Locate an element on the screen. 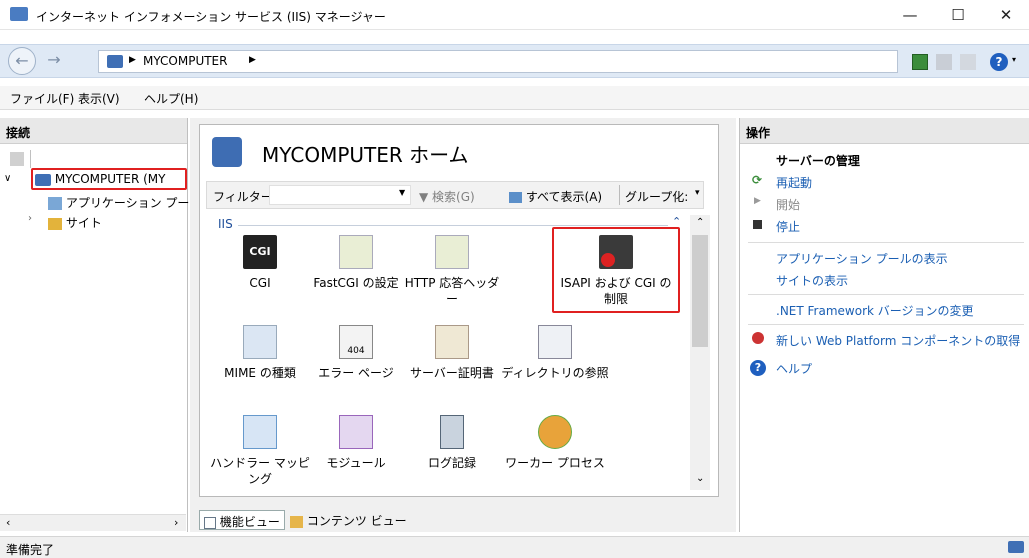  tab-features-view: 機能ビュー is located at coordinates (242, 520).